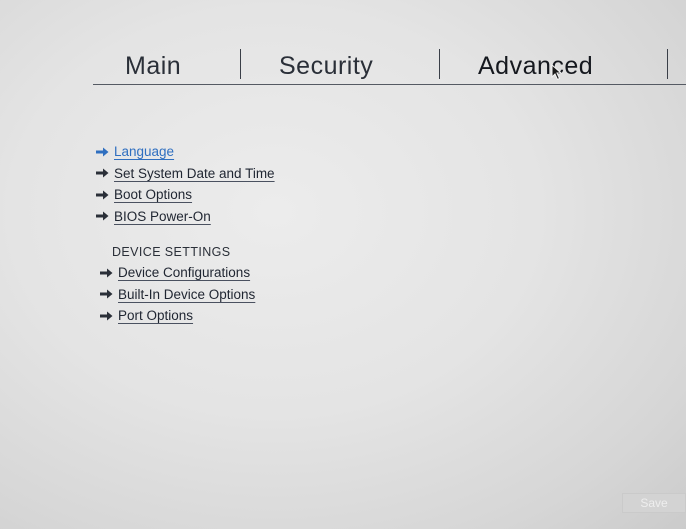 This screenshot has height=529, width=686. I want to click on save-button: Save, so click(654, 503).